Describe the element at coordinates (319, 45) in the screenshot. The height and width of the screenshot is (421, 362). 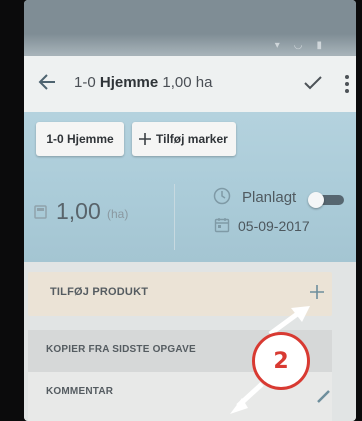
I see `battery-icon: ▮` at that location.